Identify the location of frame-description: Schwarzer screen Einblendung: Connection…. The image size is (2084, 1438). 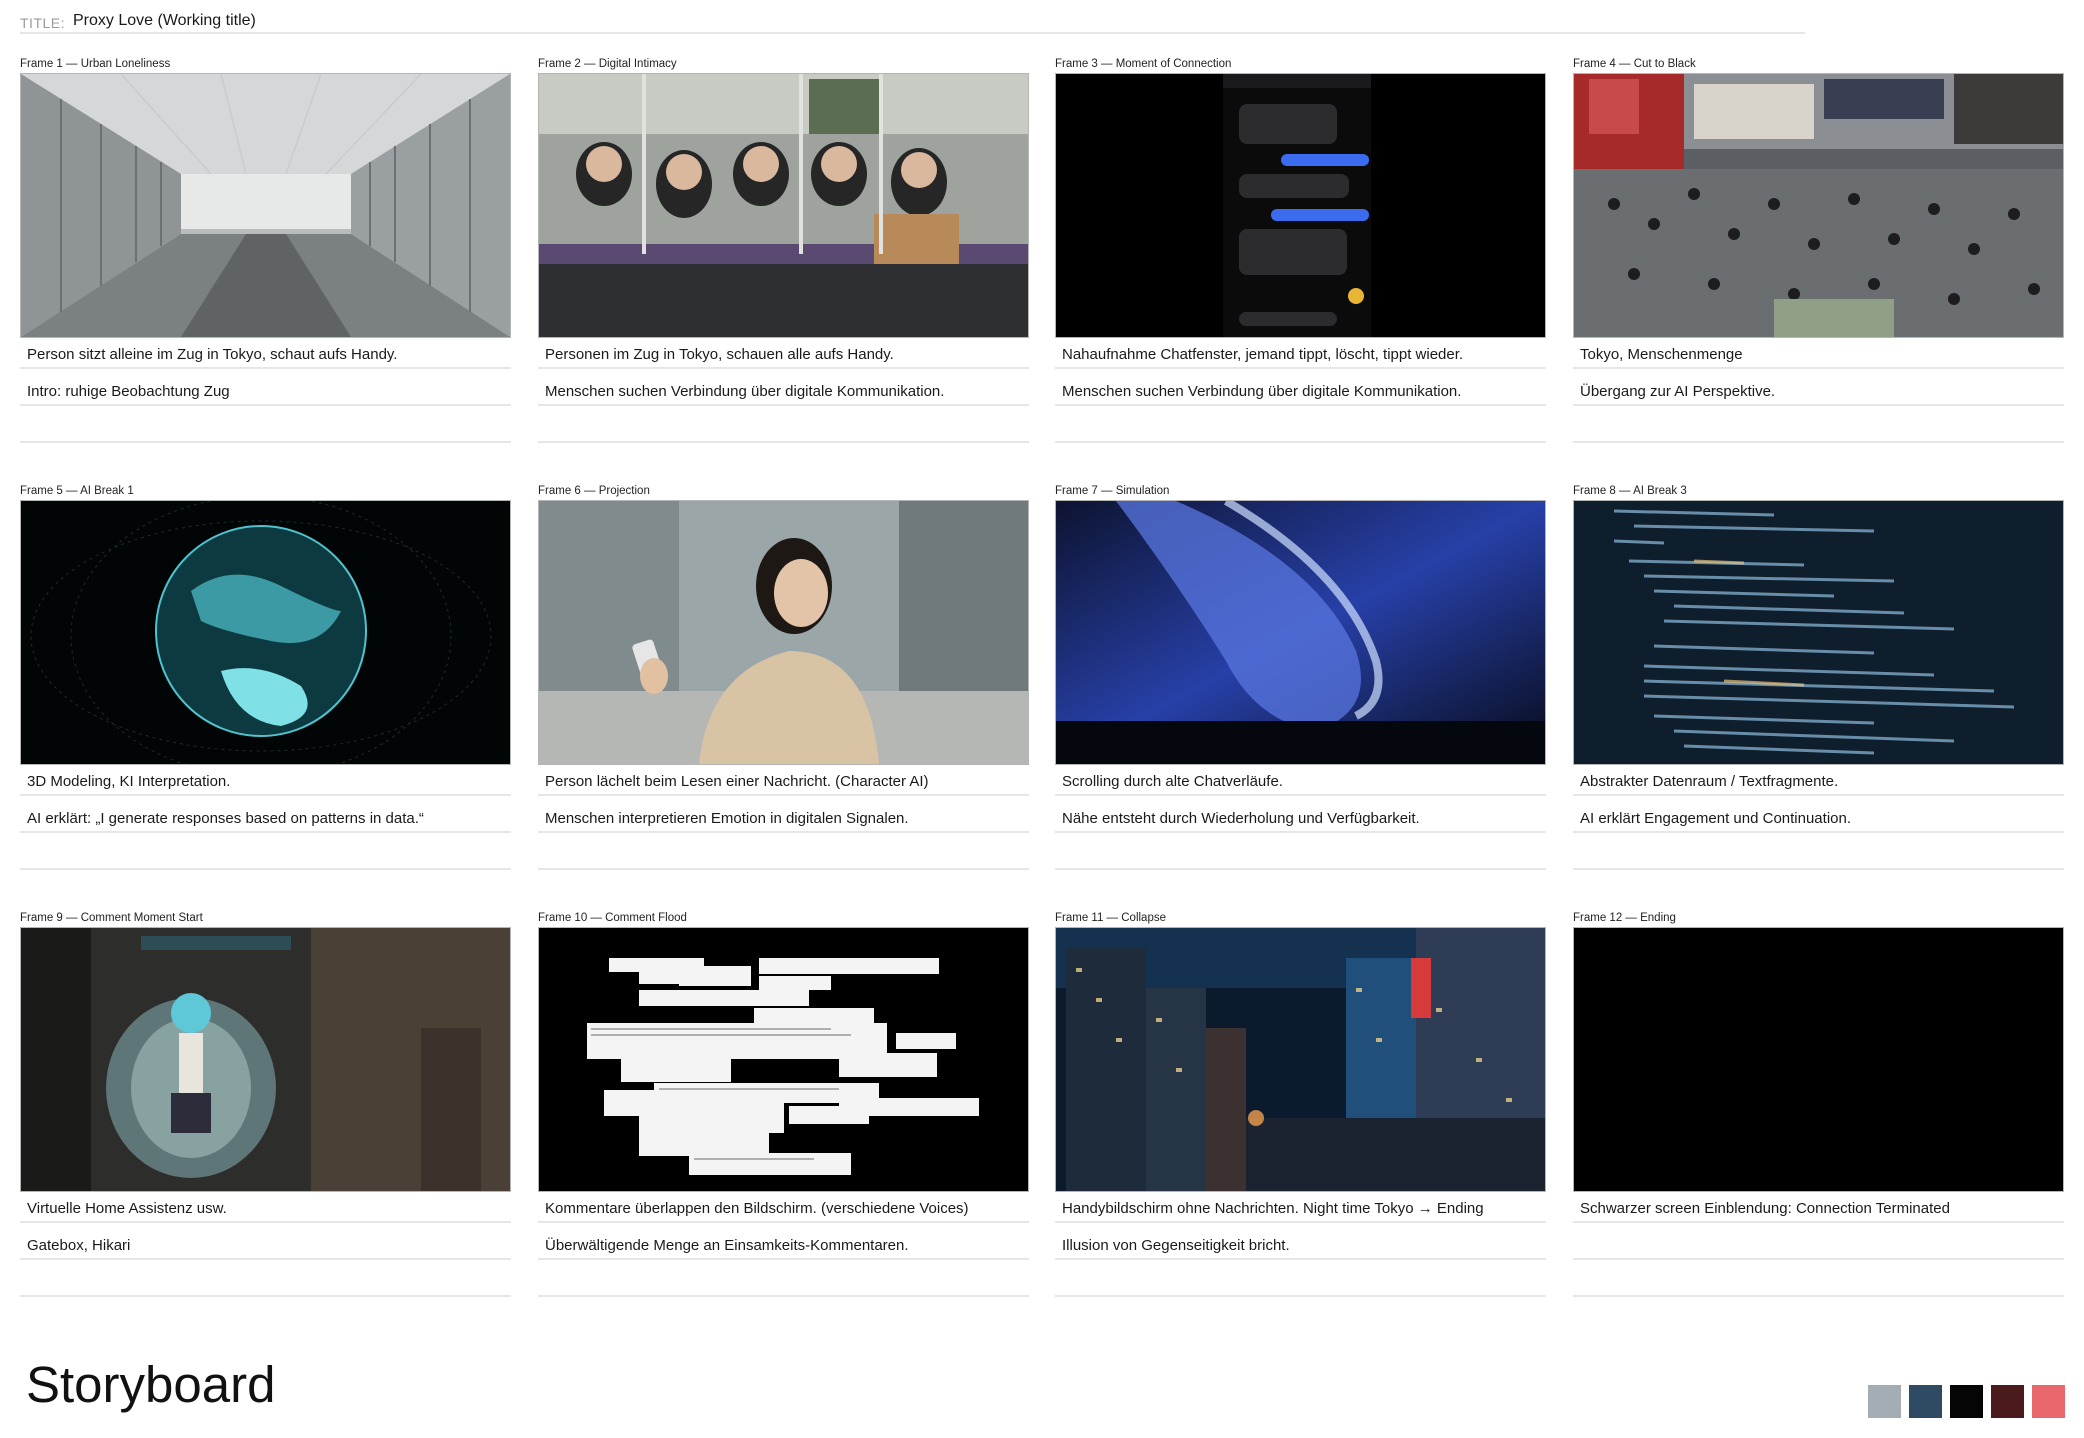
(1818, 1207).